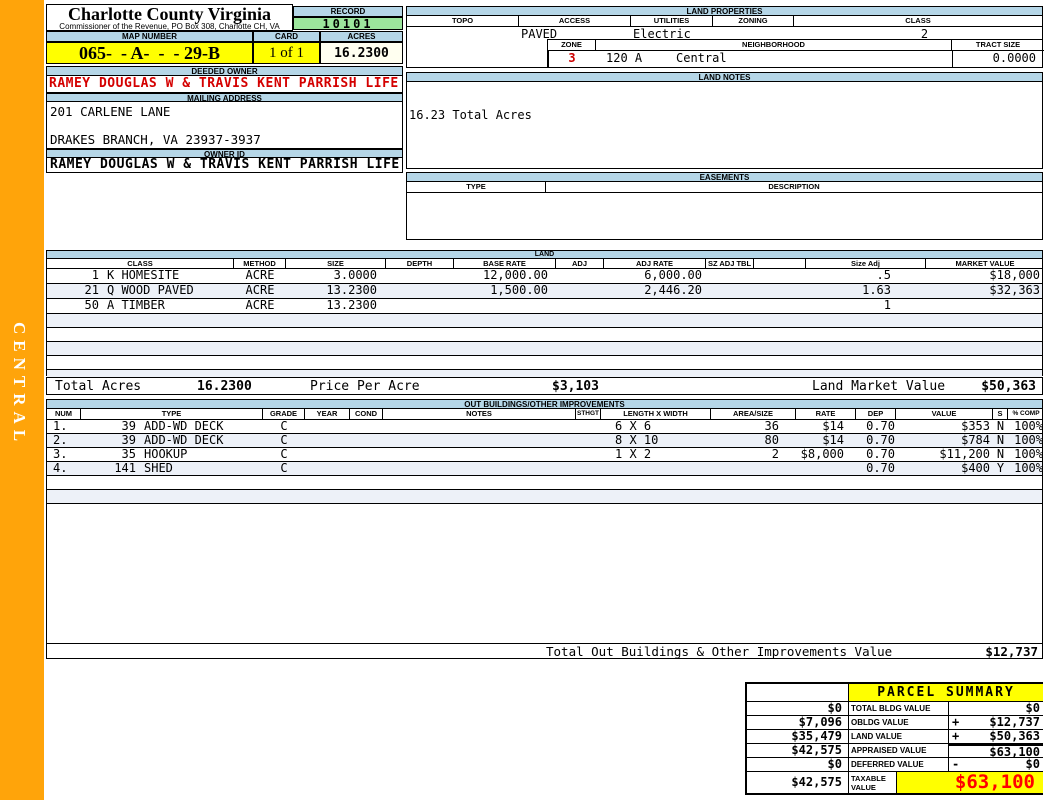  What do you see at coordinates (771, 426) in the screenshot?
I see `ob-area-size: 36` at bounding box center [771, 426].